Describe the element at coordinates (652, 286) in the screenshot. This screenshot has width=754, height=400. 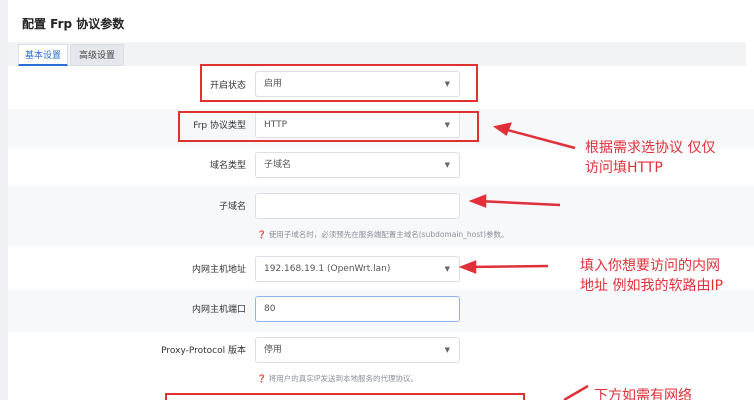
I see `ip-annotation-line2: 地址 例如我的软路由IP` at that location.